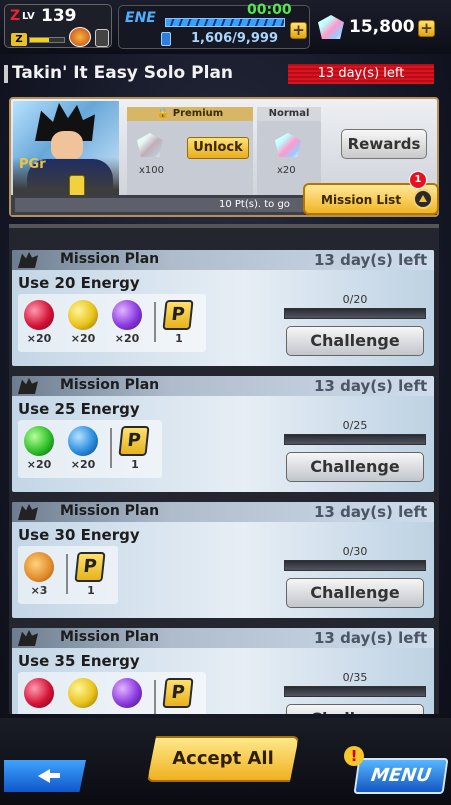 This screenshot has width=451, height=805. I want to click on pgr-badge-icon, so click(77, 186).